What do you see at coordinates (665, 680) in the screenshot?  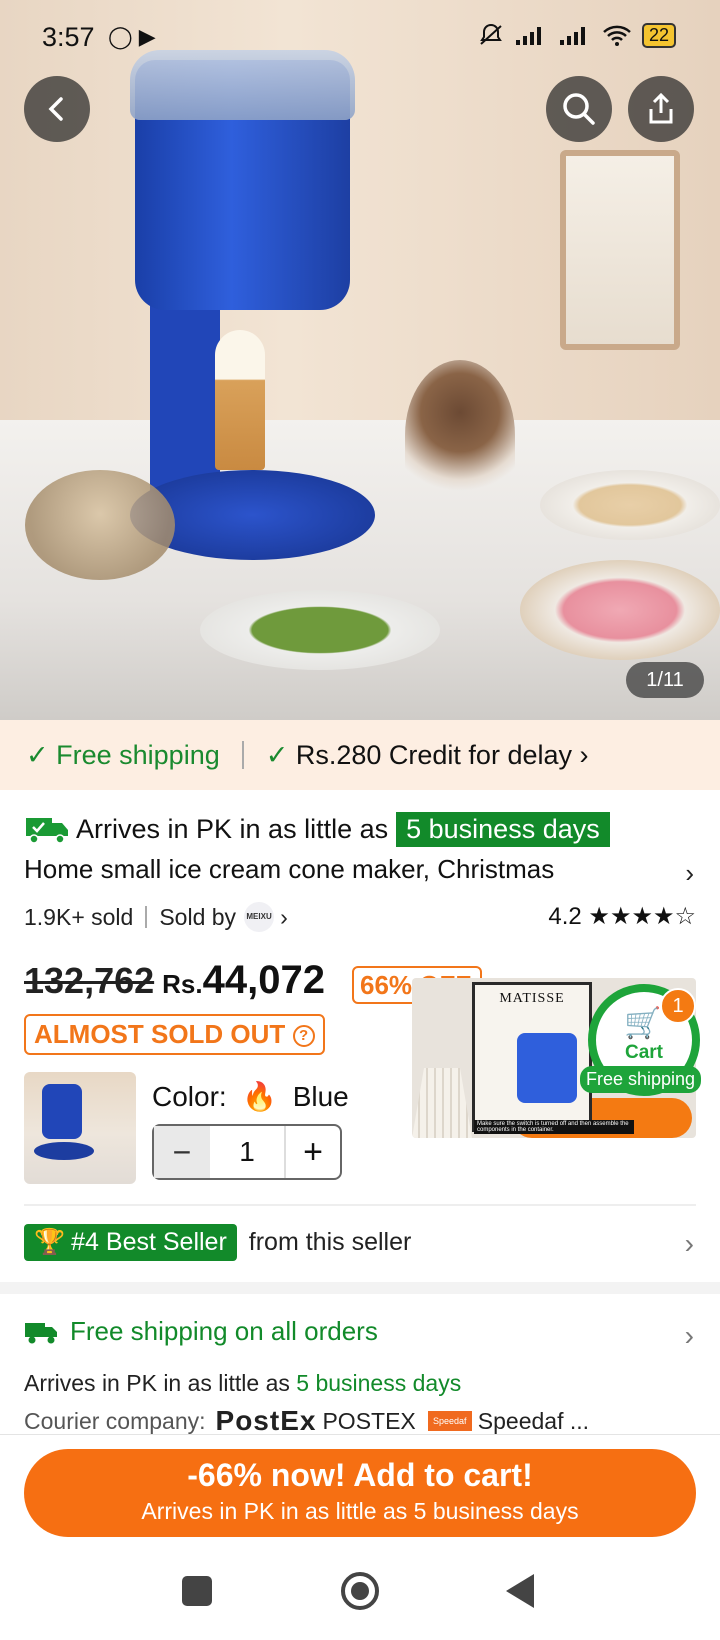 I see `image-counter: 1/11` at bounding box center [665, 680].